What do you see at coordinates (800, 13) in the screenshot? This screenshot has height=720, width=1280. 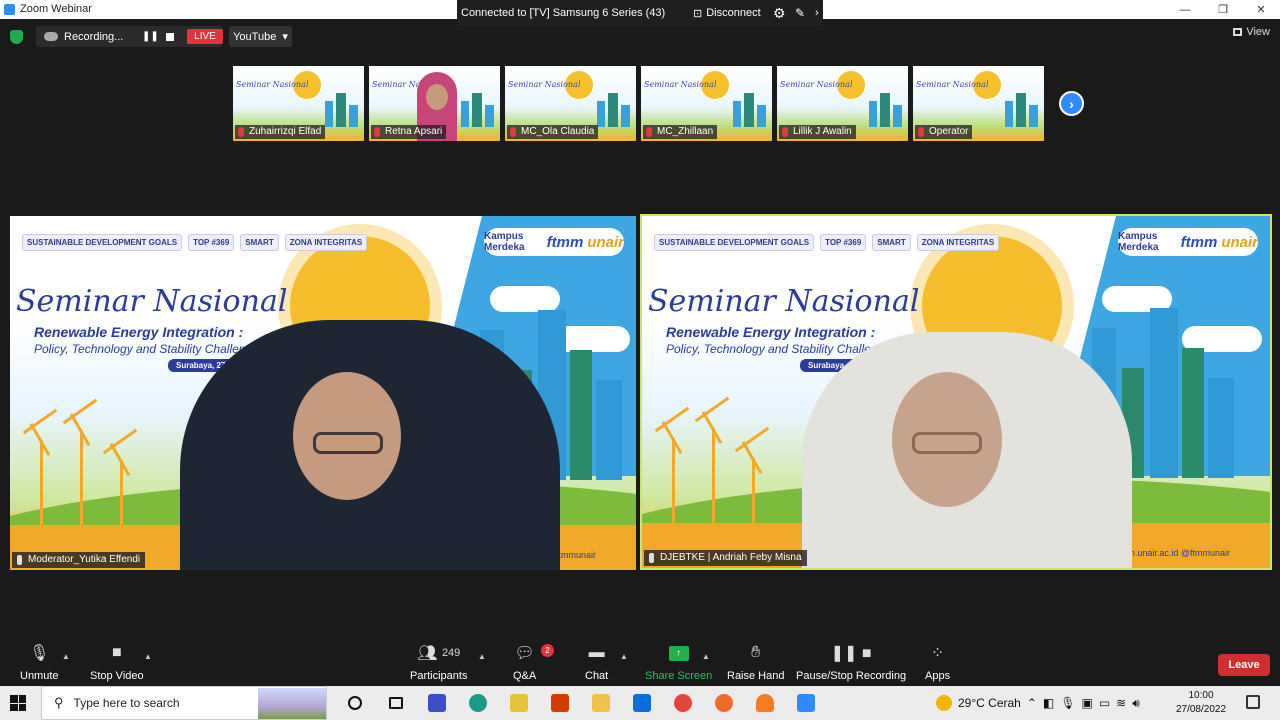 I see `pin-icon: ✎` at bounding box center [800, 13].